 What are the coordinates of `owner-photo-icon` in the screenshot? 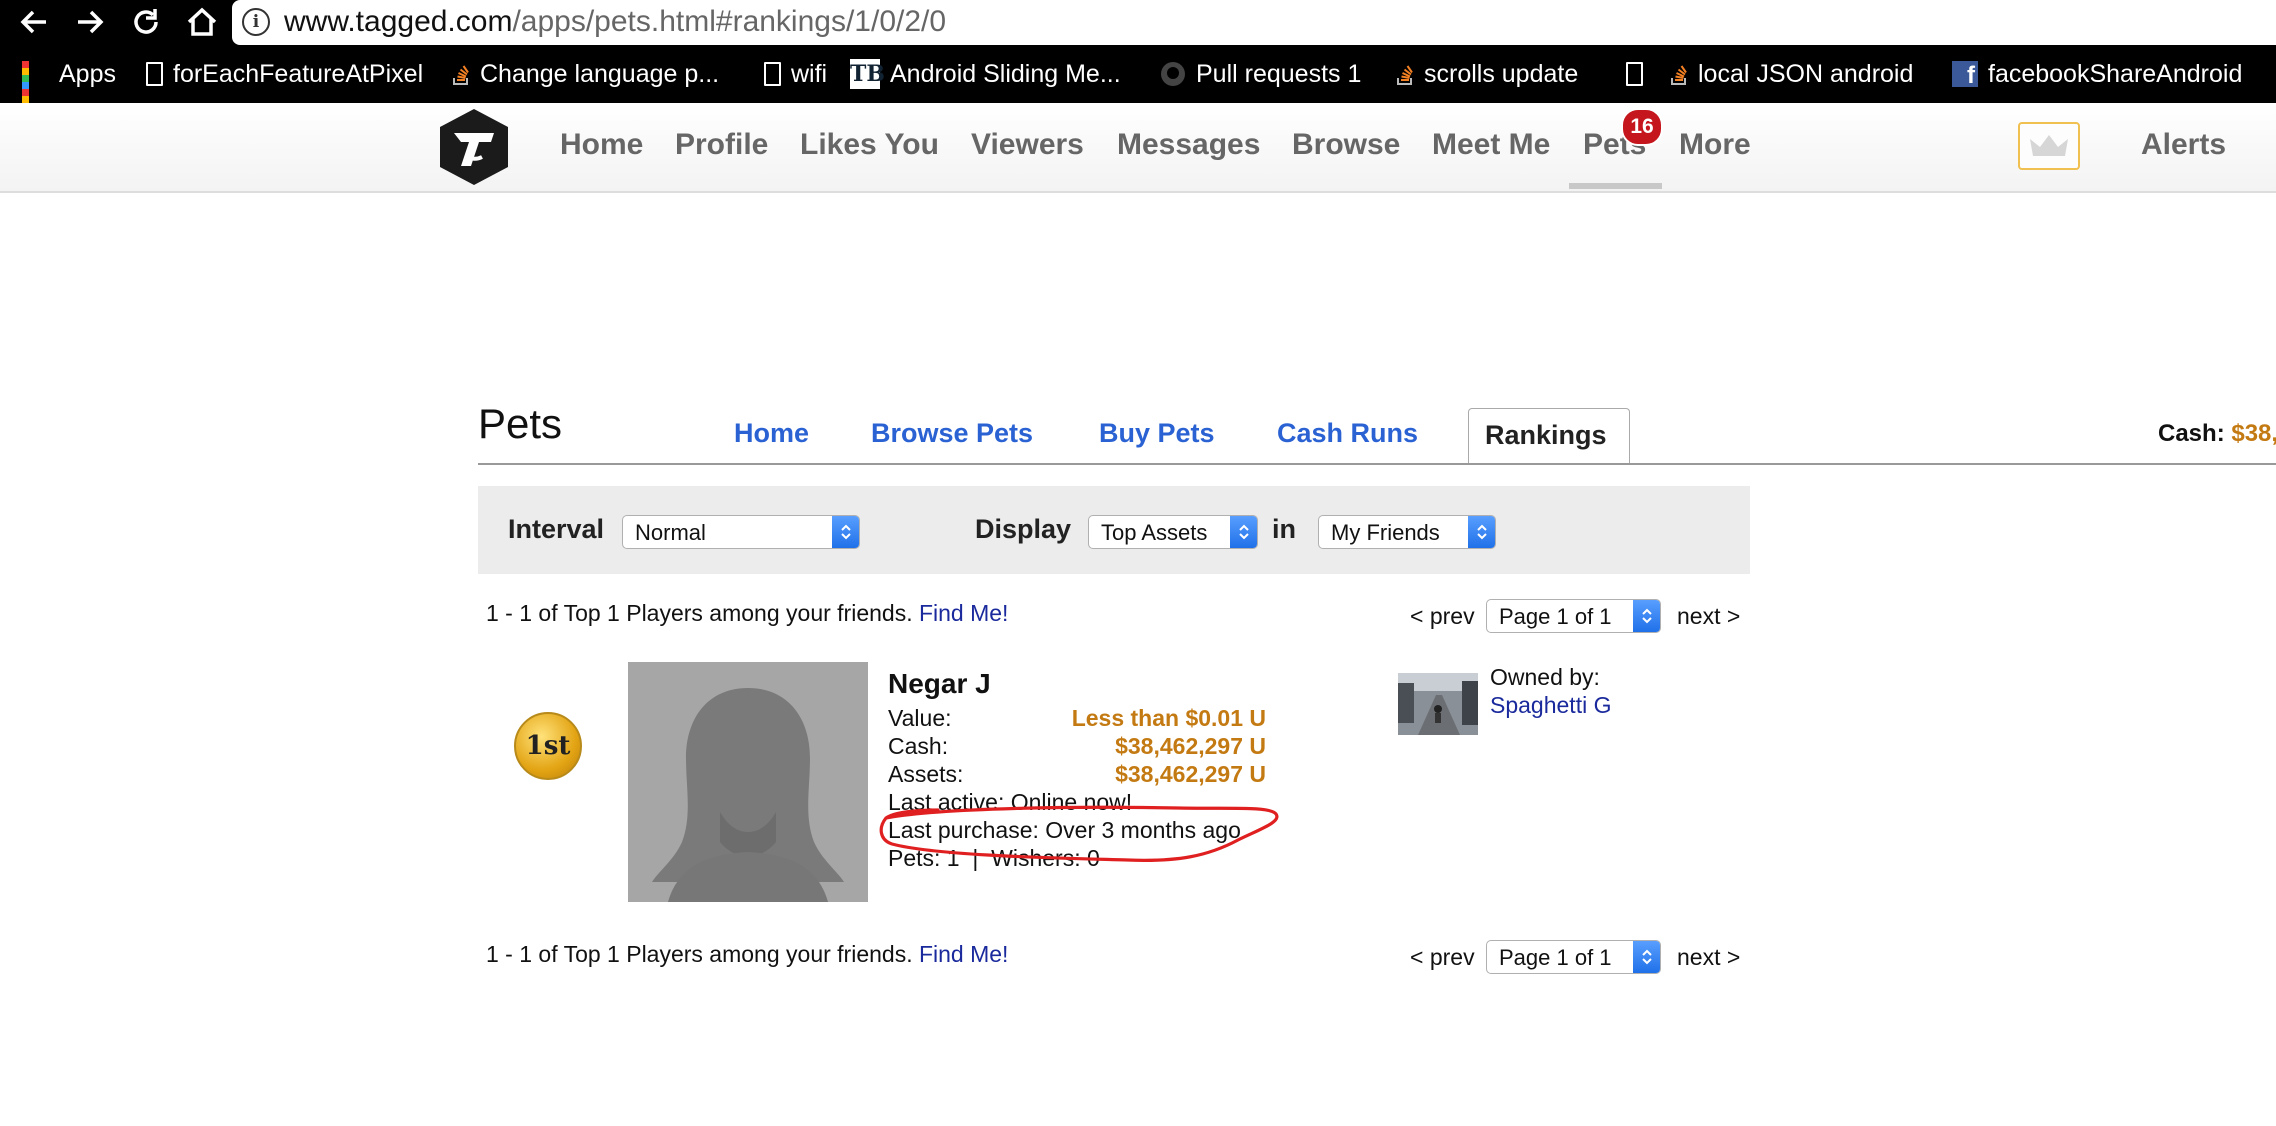 It's located at (1438, 704).